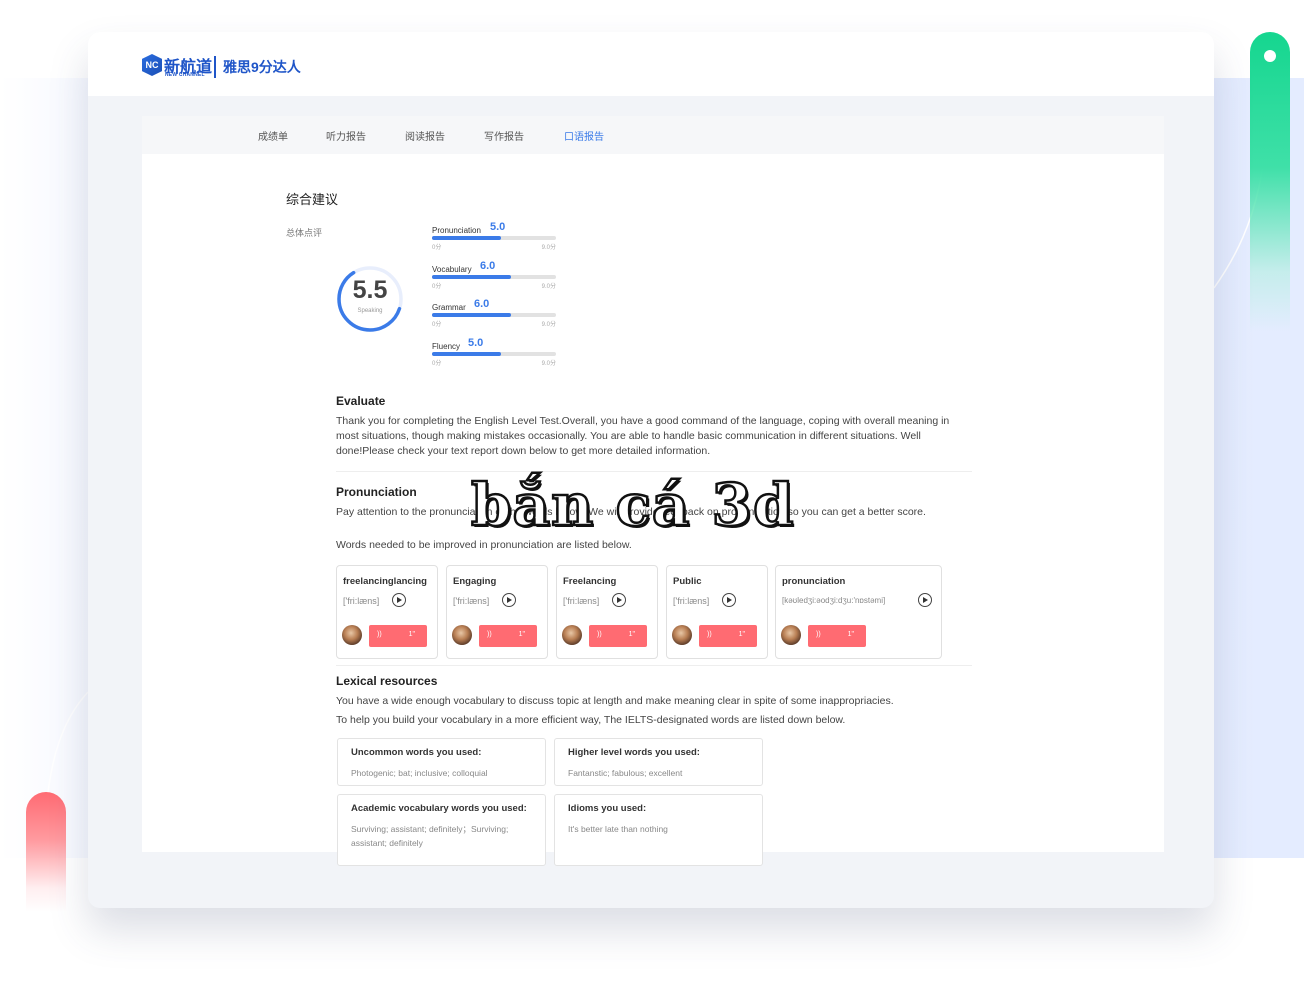  What do you see at coordinates (651, 64) in the screenshot?
I see `top-bar: NC 新航道 NEW CHANNEL 雅思9分达人` at bounding box center [651, 64].